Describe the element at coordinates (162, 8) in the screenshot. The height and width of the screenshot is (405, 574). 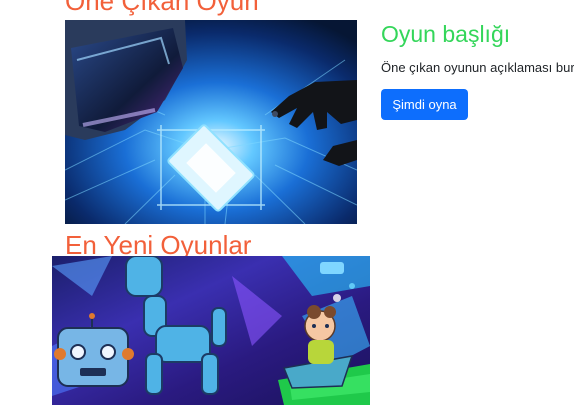
I see `featured-section-heading: Öne Çıkan Oyun` at that location.